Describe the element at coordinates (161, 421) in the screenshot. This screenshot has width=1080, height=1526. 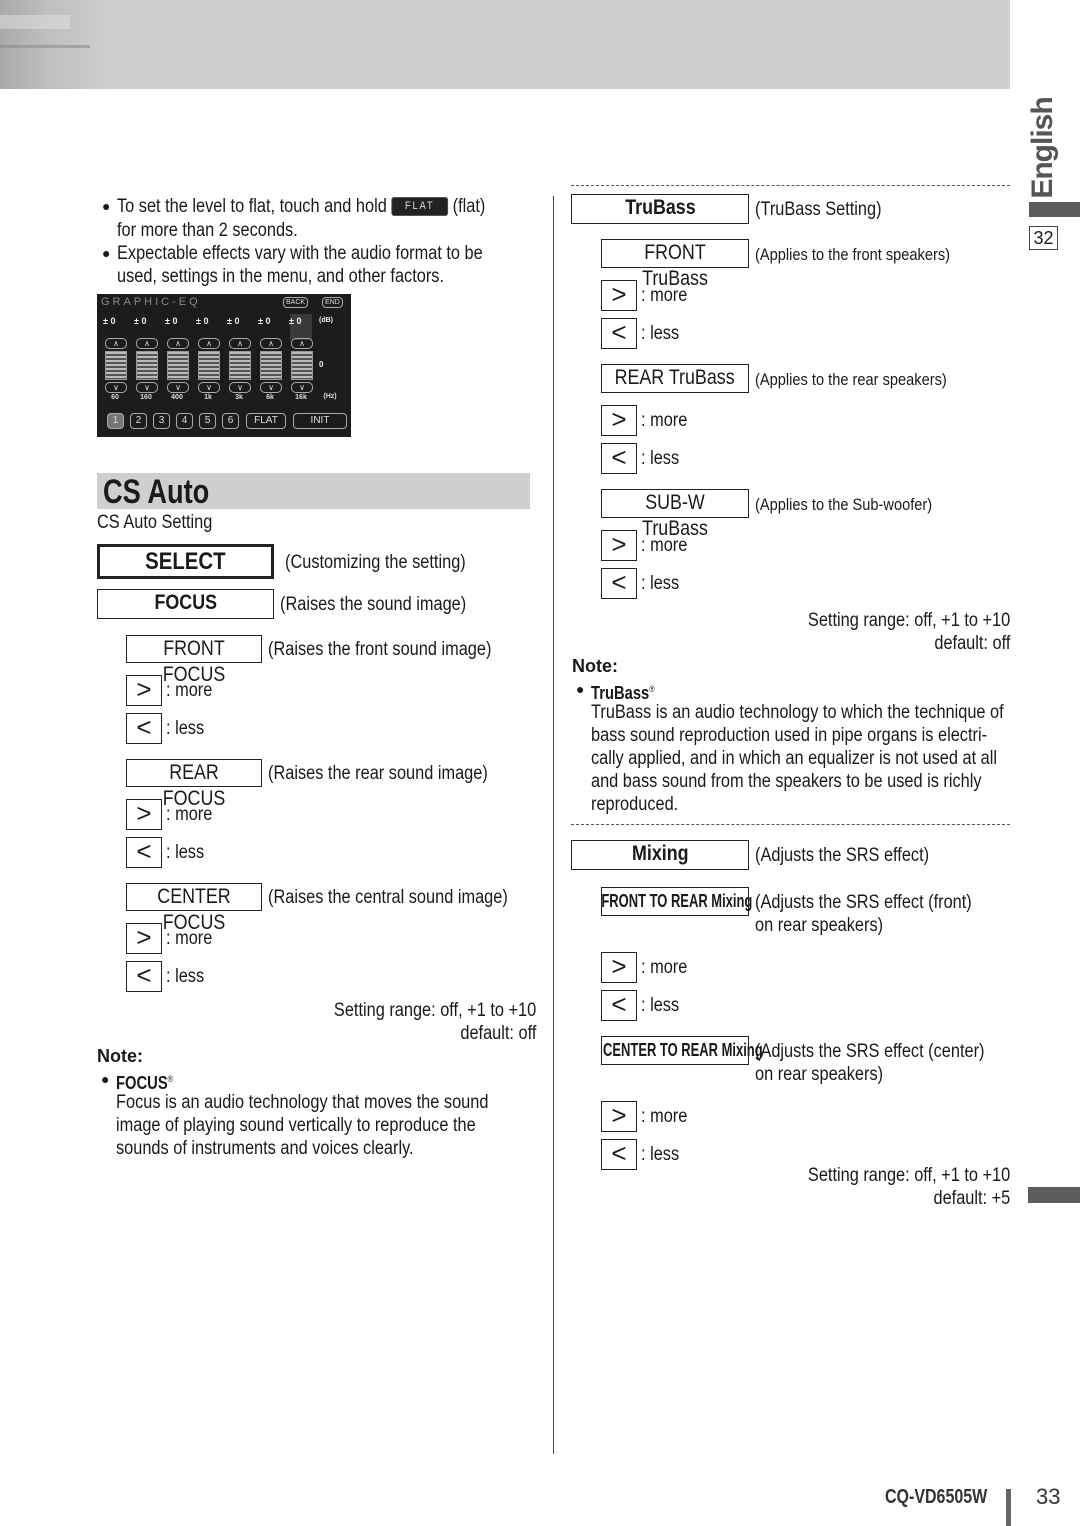
I see `eq-preset-button: 3` at that location.